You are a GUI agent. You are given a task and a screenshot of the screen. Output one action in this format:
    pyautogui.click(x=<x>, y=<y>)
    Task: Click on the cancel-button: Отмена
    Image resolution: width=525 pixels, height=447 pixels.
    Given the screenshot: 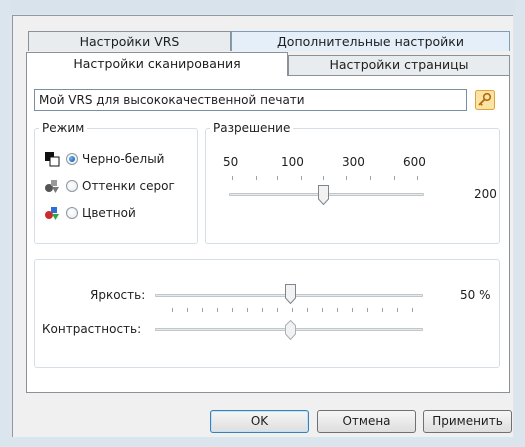 What is the action you would take?
    pyautogui.click(x=366, y=421)
    